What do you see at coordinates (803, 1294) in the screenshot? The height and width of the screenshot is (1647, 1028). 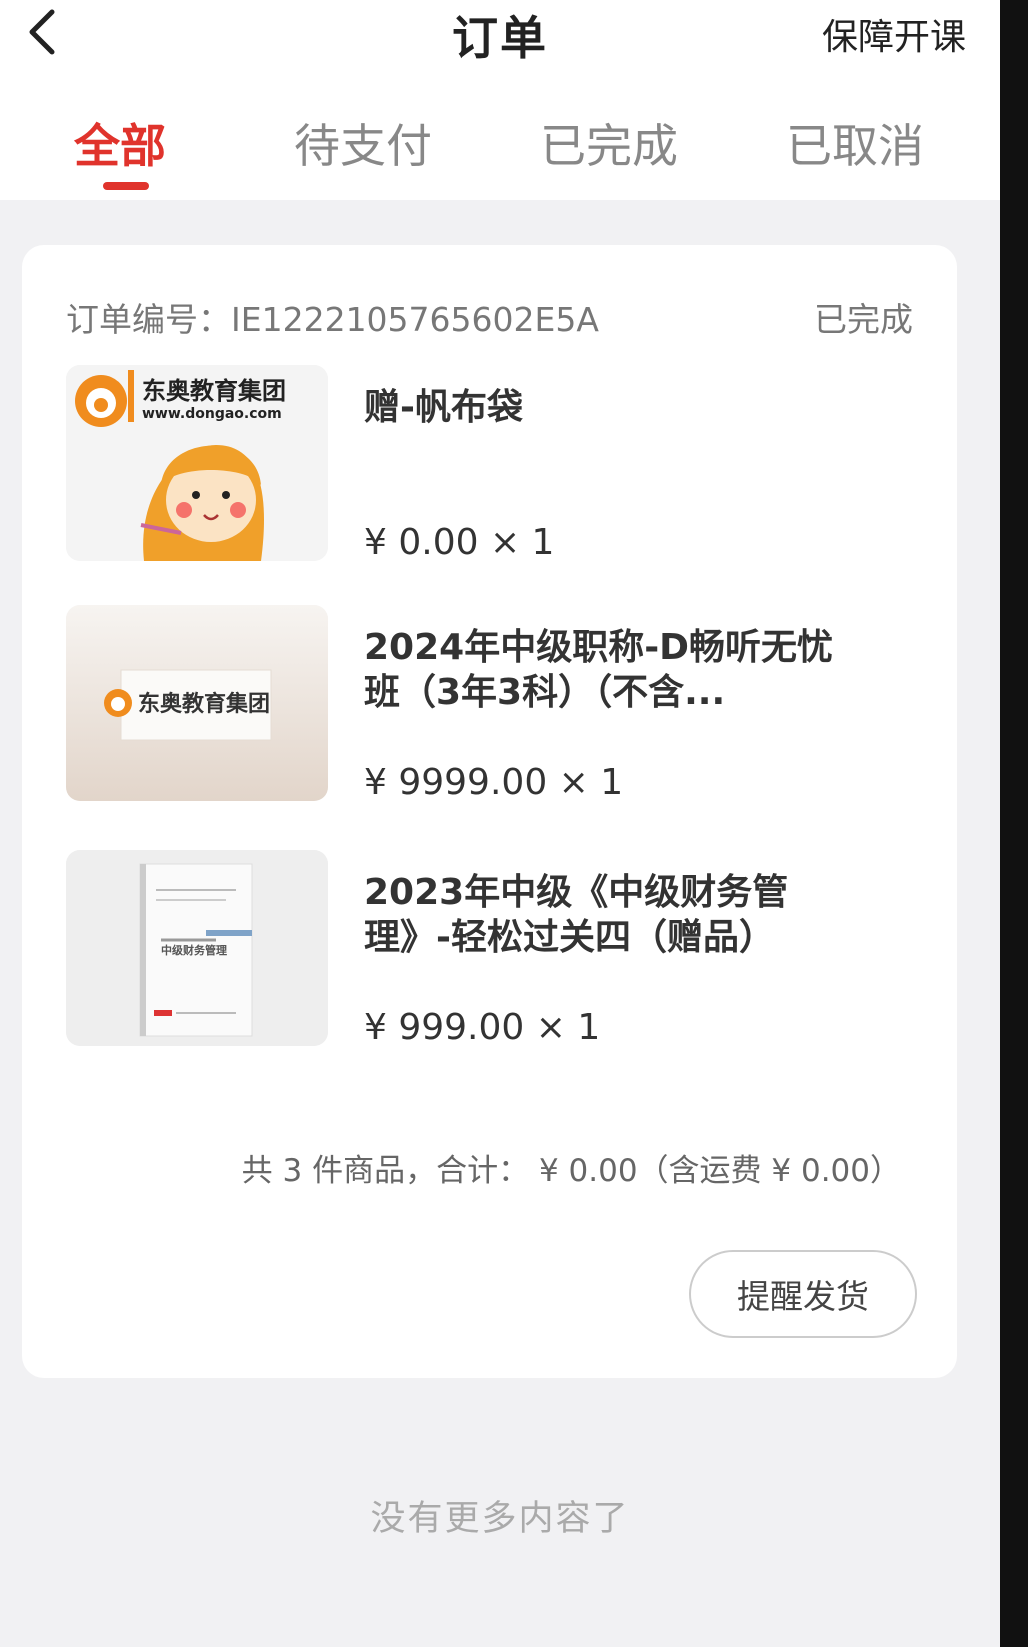 I see `remind-shipping-button: 提醒发货` at bounding box center [803, 1294].